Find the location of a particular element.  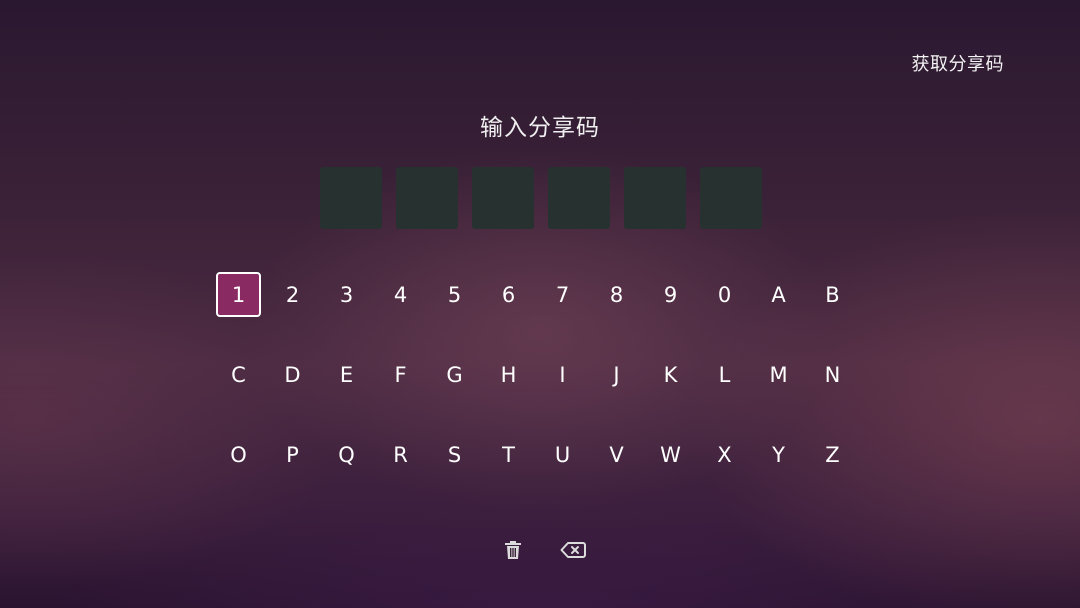

key-b: B is located at coordinates (832, 294).